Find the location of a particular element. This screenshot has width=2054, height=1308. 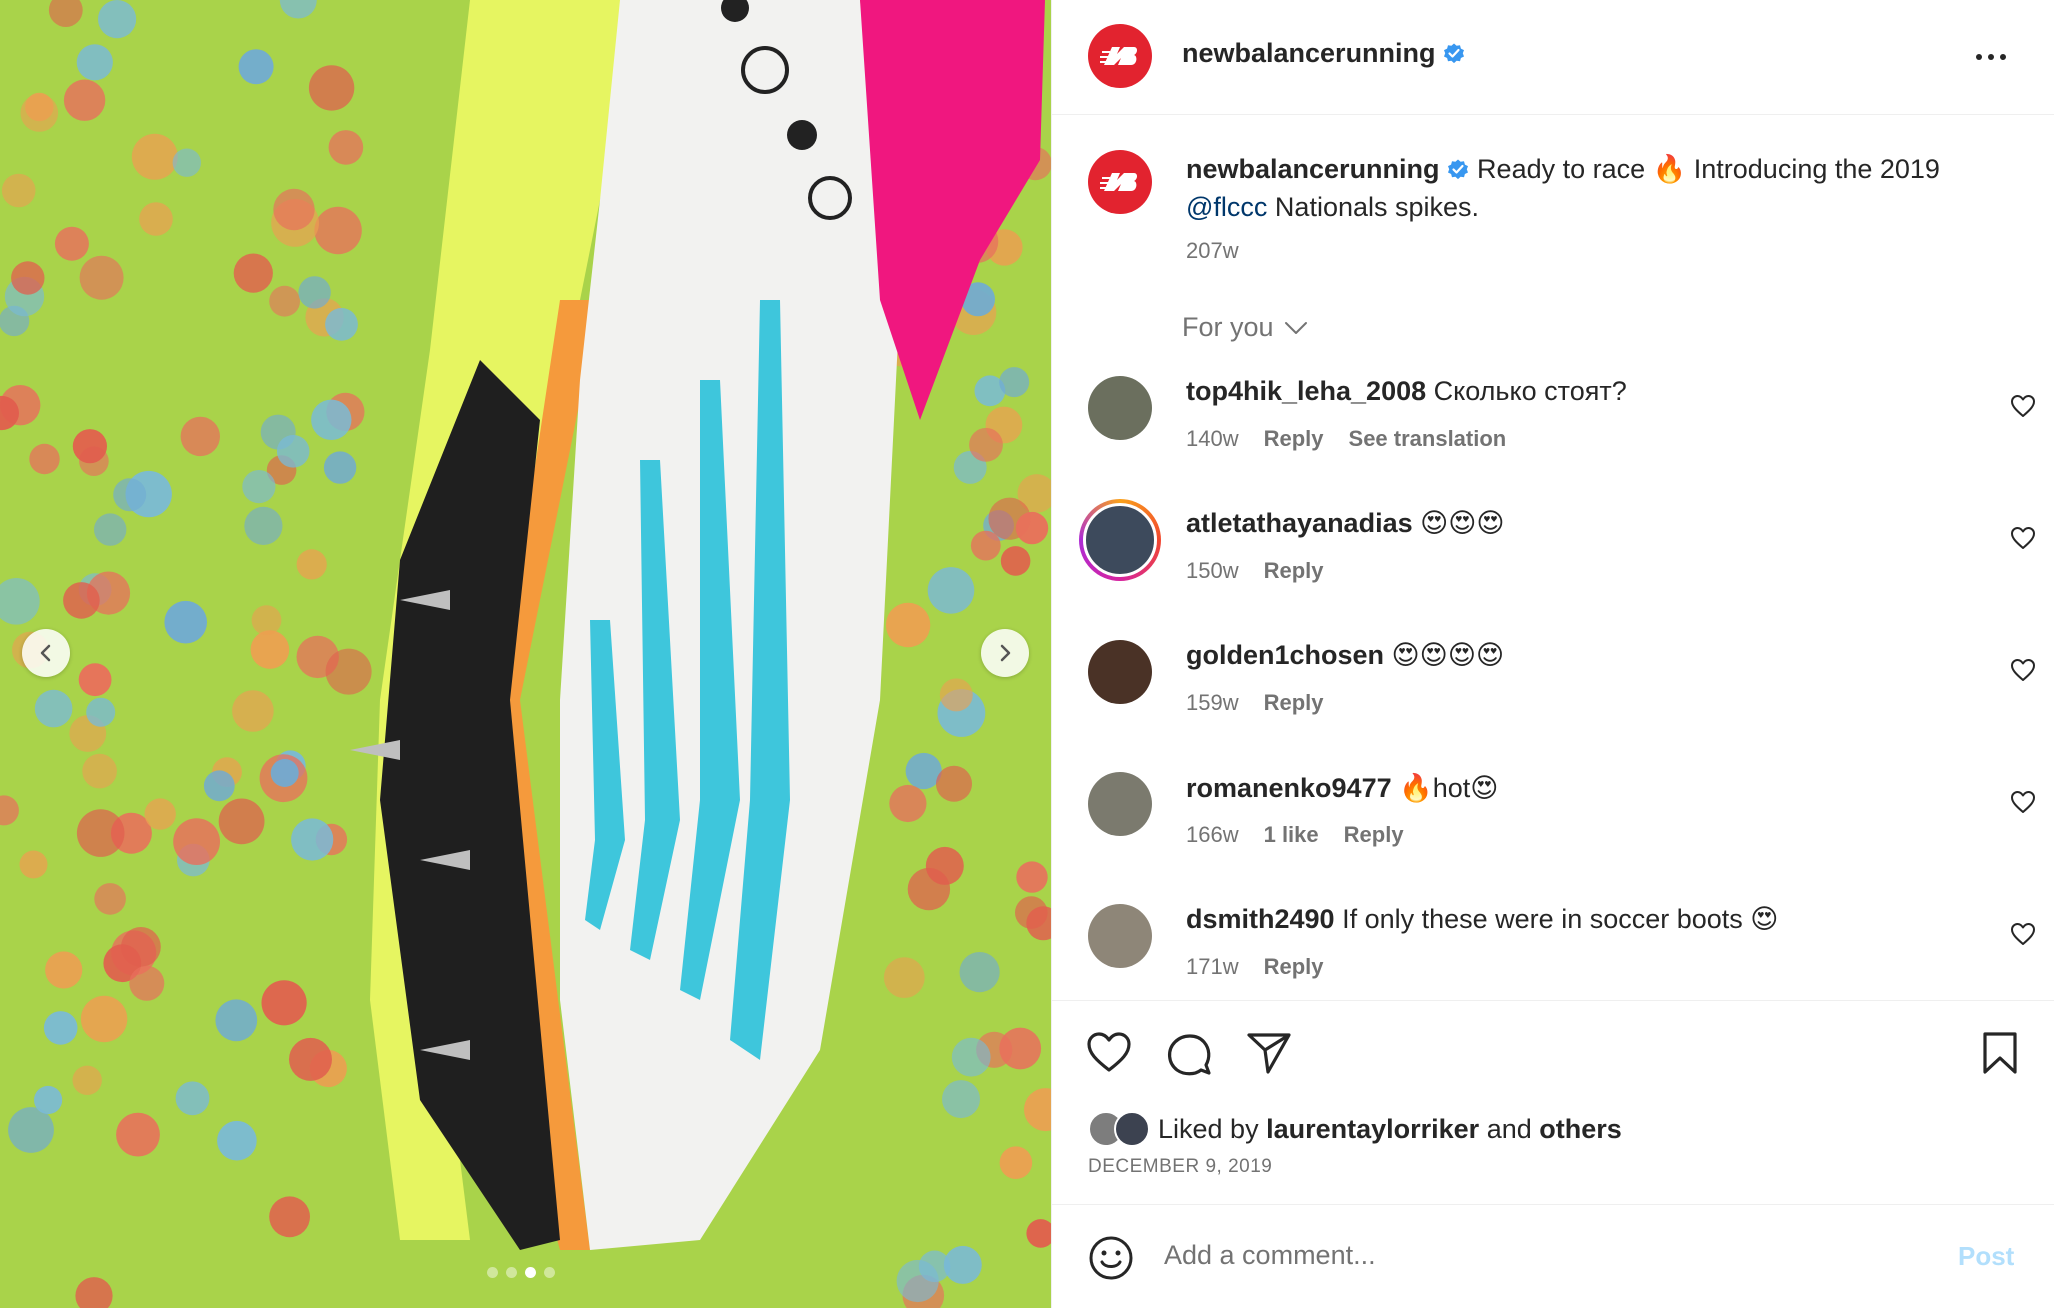

heart-icon is located at coordinates (1109, 1052).